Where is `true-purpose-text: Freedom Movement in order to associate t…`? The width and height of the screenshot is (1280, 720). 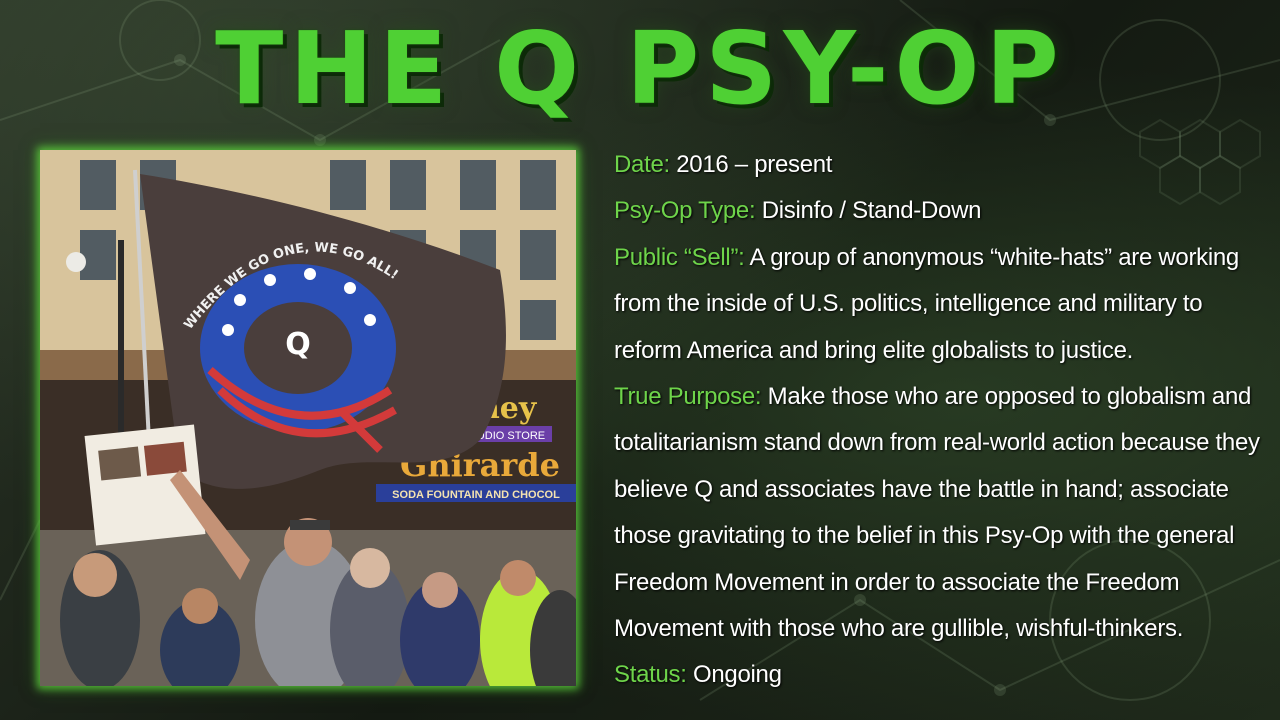
true-purpose-text: Freedom Movement in order to associate t… is located at coordinates (897, 582).